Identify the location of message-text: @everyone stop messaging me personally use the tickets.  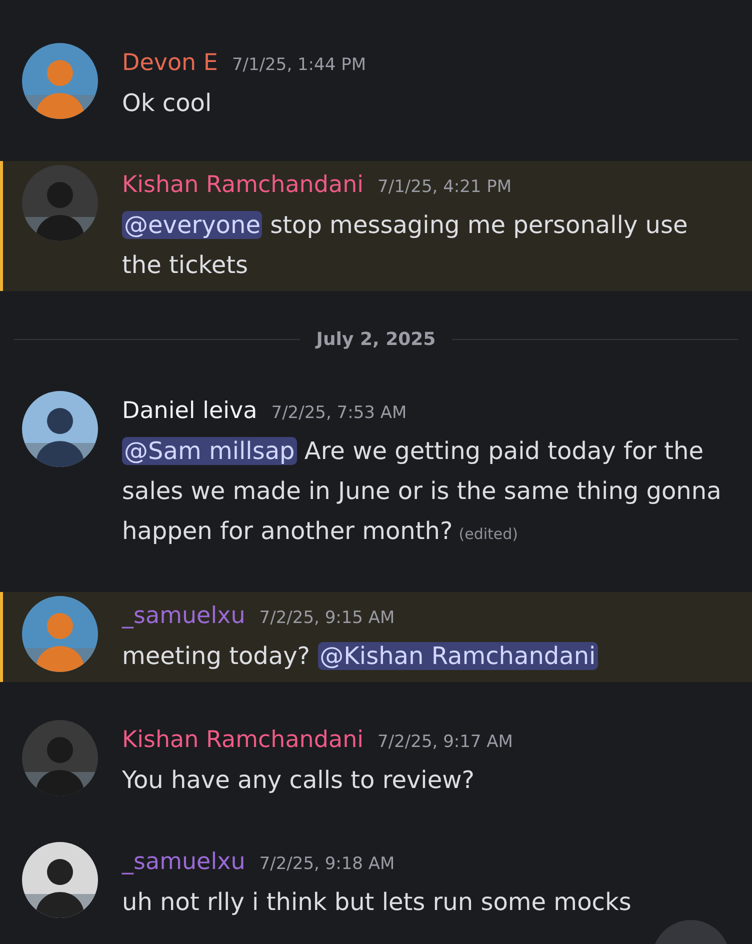
(405, 245).